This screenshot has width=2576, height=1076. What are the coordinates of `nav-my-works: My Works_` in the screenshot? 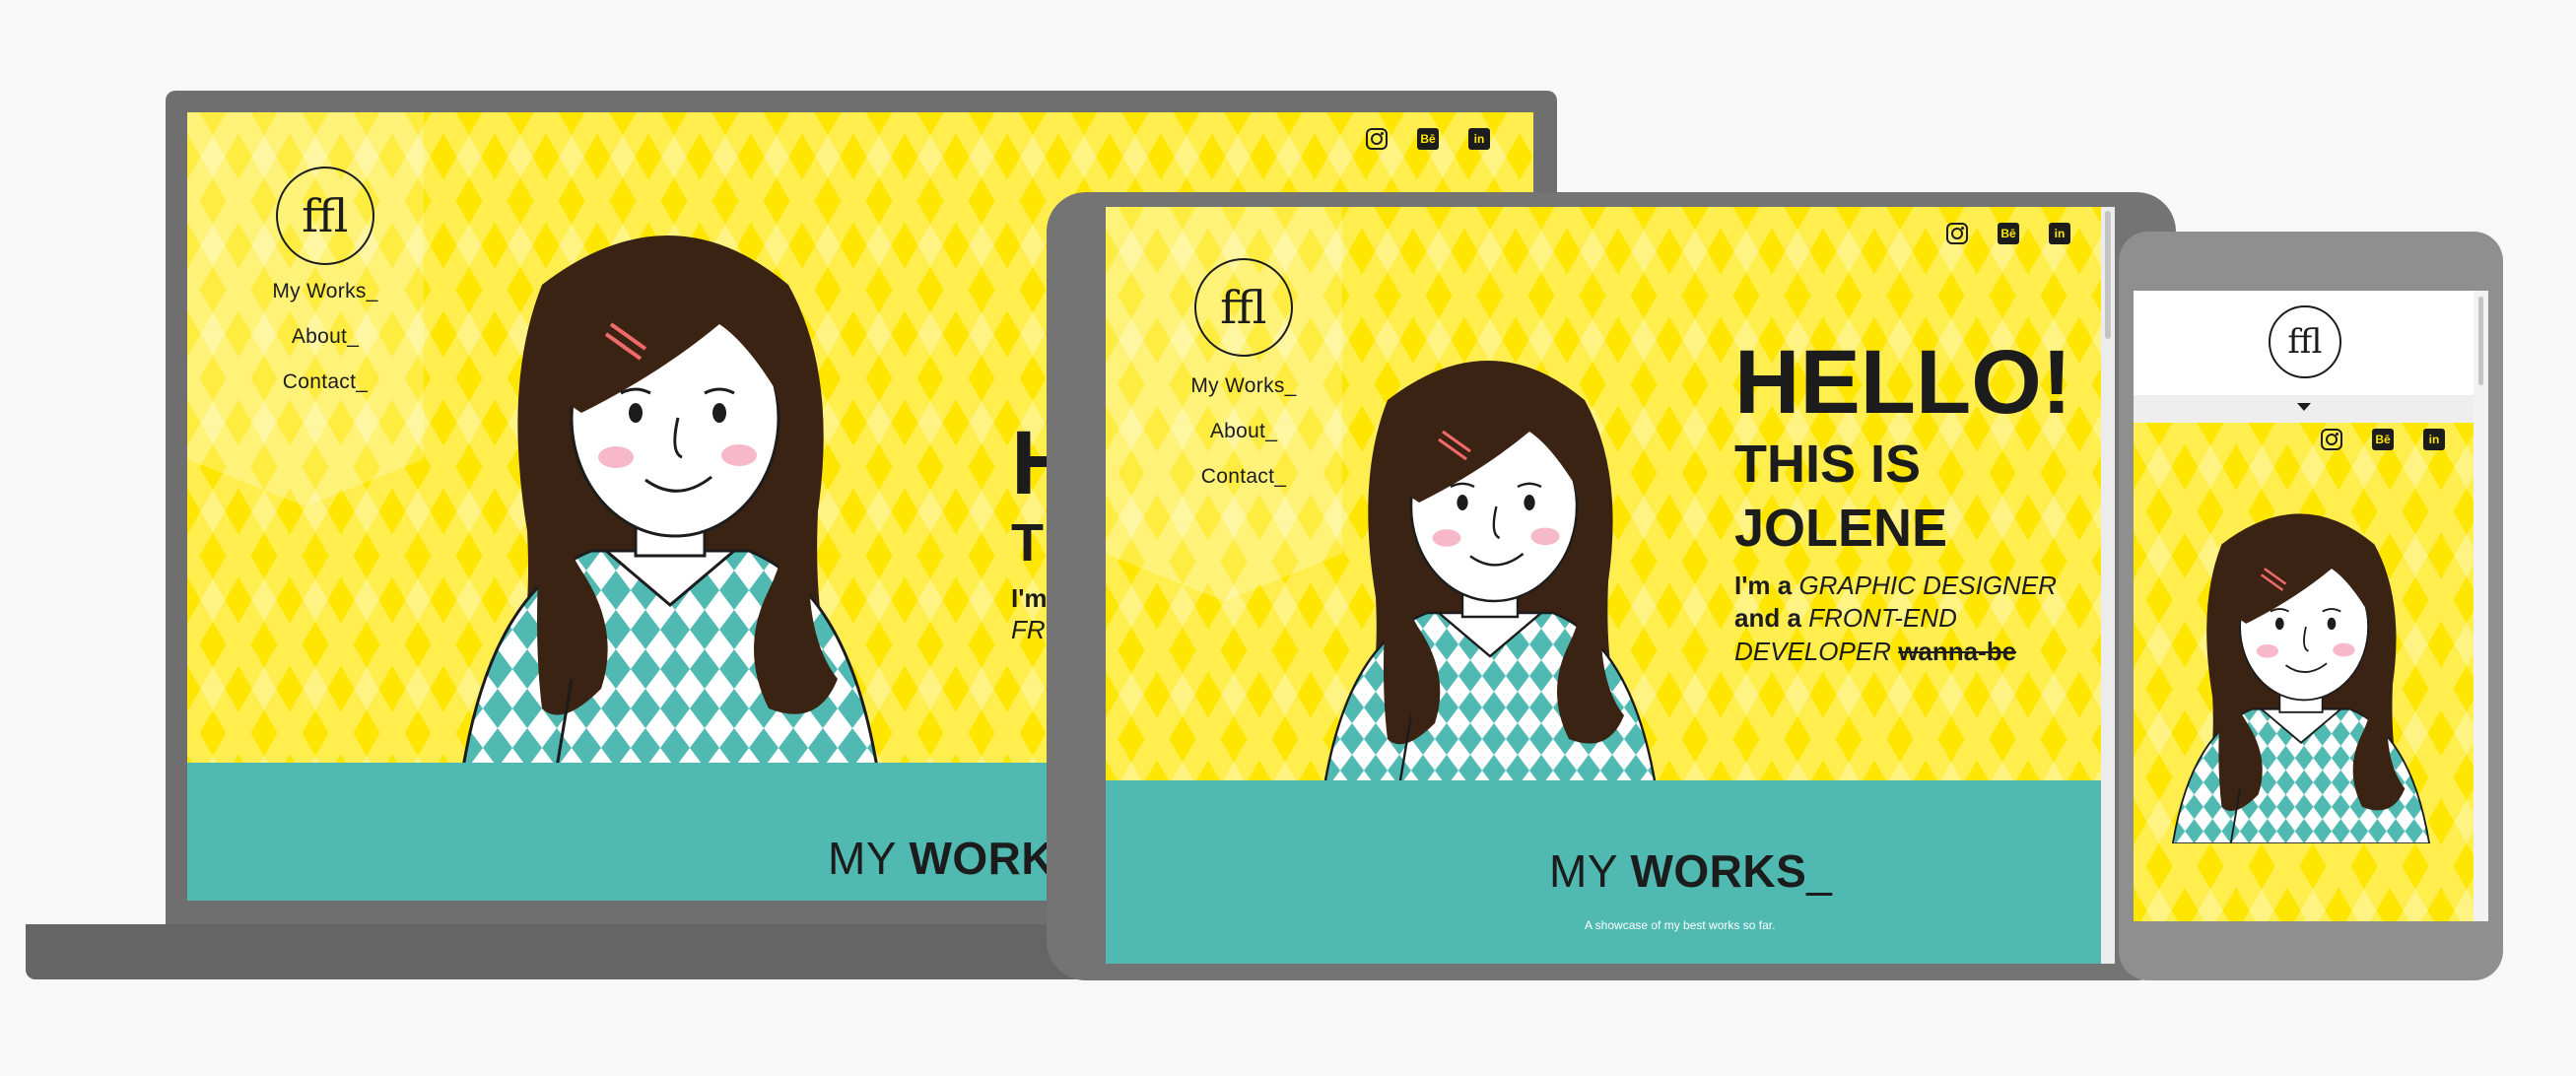 It's located at (325, 291).